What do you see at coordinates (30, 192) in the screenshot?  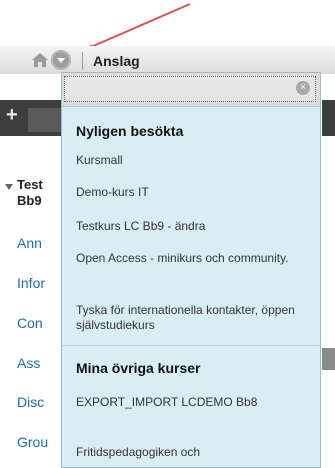 I see `course-title: Test Bb9` at bounding box center [30, 192].